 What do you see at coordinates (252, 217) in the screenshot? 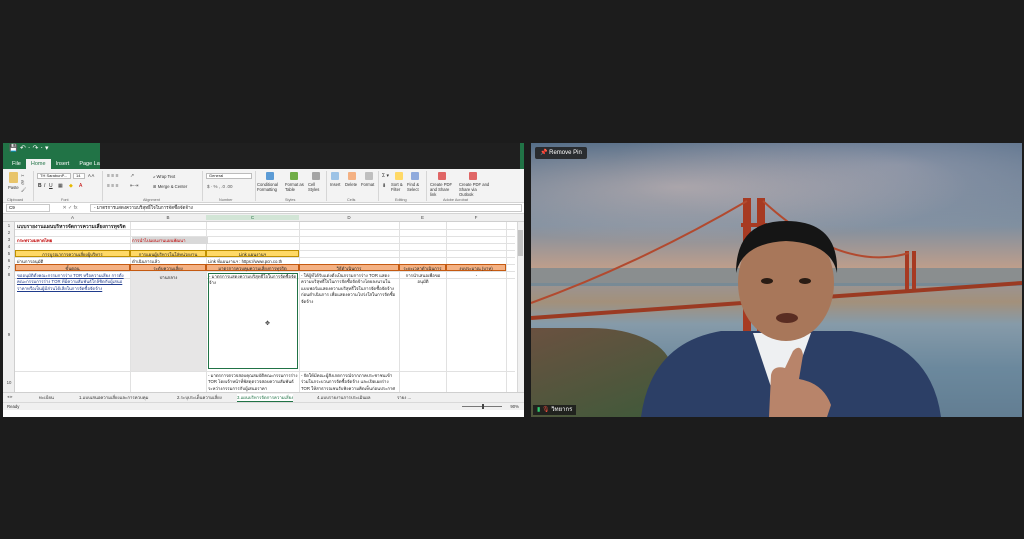
I see `column-header-c: C` at bounding box center [252, 217].